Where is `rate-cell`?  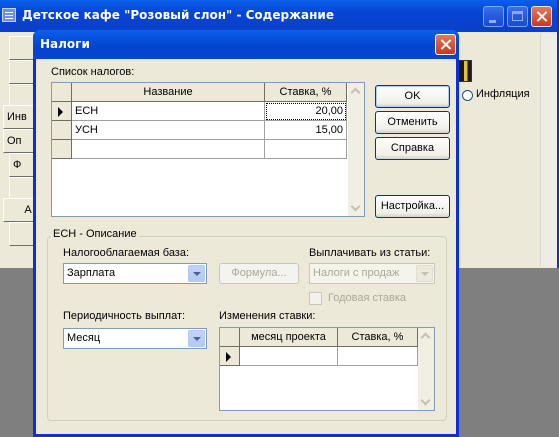
rate-cell is located at coordinates (378, 356).